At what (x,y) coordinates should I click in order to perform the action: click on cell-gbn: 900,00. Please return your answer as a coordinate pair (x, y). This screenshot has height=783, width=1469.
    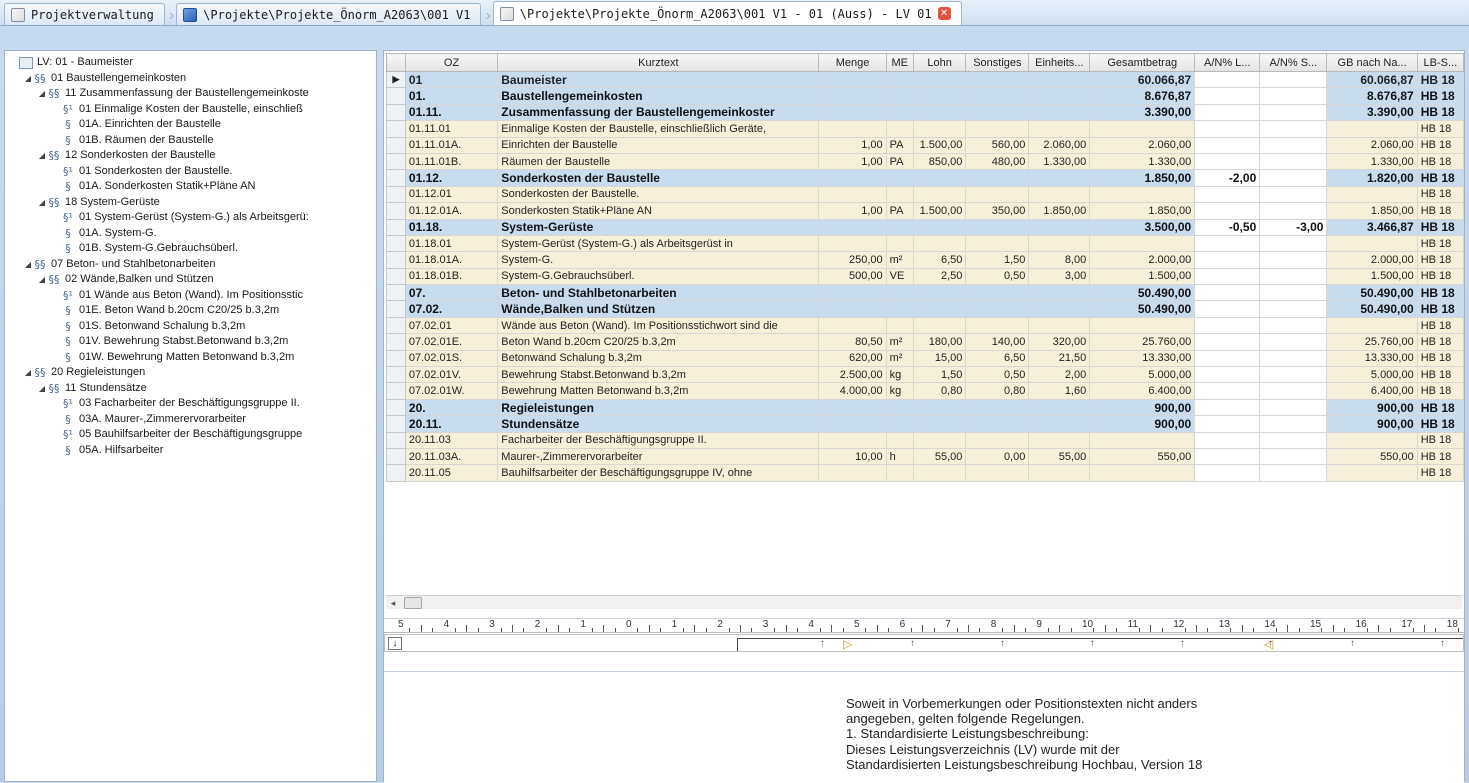
    Looking at the image, I should click on (1372, 424).